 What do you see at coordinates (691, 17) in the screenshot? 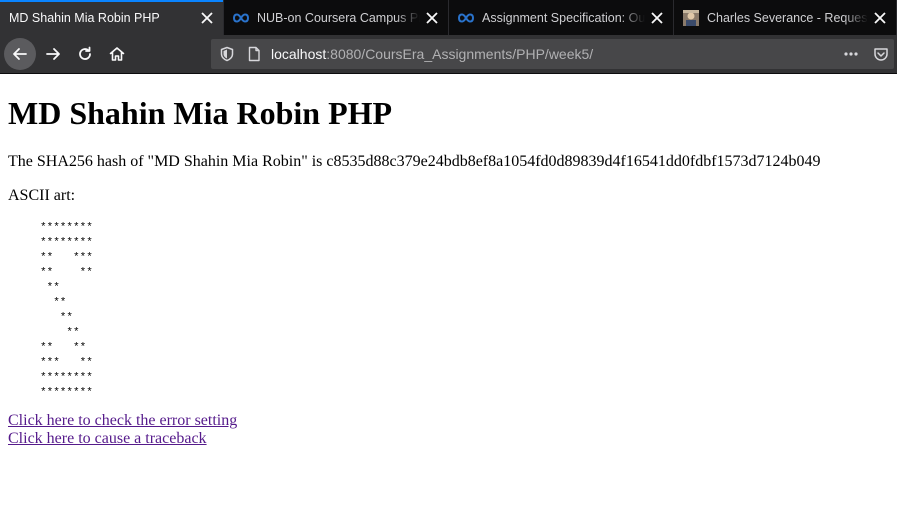
I see `profile-photo-icon` at bounding box center [691, 17].